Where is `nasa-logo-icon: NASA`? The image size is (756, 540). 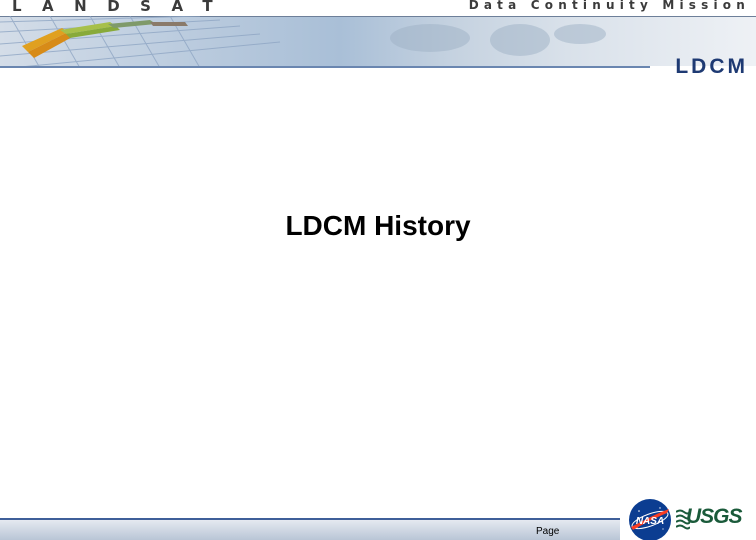 nasa-logo-icon: NASA is located at coordinates (650, 519).